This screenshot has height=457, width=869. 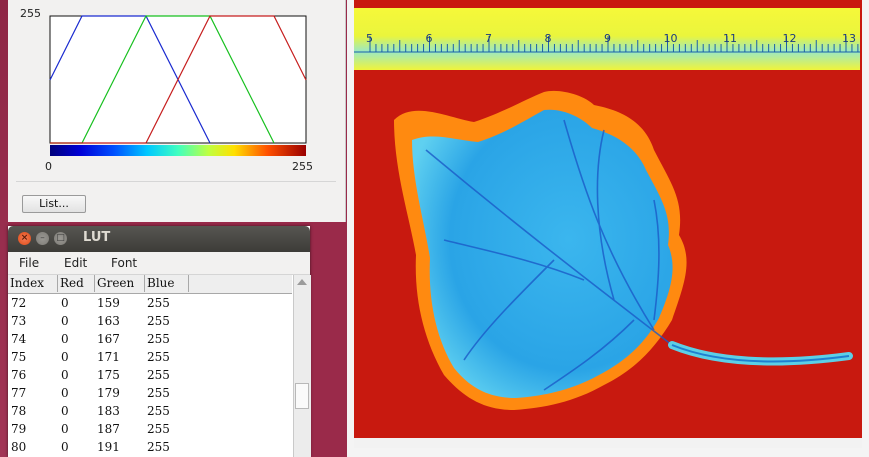 What do you see at coordinates (19, 411) in the screenshot?
I see `cell-index: 78` at bounding box center [19, 411].